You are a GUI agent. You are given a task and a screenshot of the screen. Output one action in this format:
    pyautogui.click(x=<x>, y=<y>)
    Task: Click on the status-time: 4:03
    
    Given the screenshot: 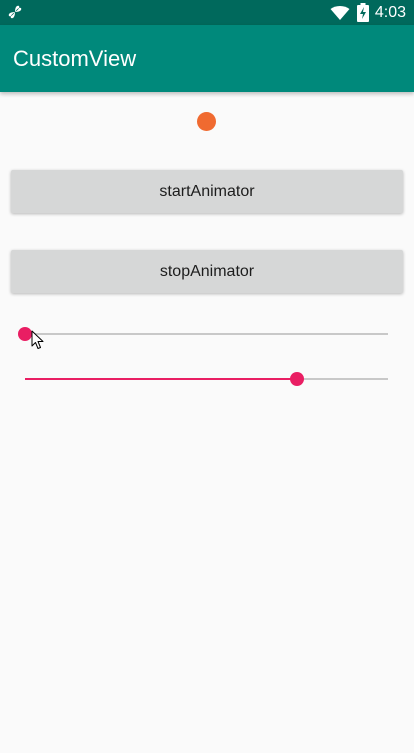 What is the action you would take?
    pyautogui.click(x=390, y=12)
    